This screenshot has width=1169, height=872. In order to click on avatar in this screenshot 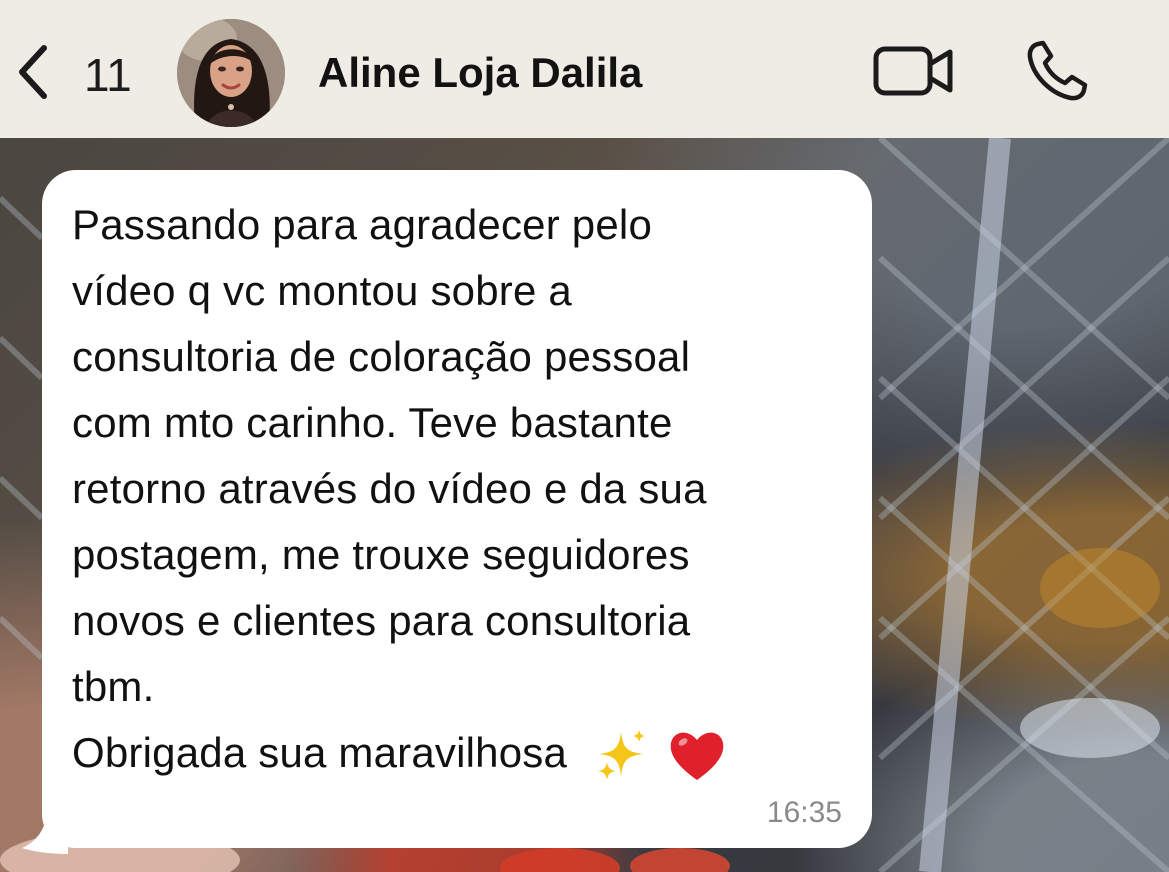, I will do `click(231, 73)`.